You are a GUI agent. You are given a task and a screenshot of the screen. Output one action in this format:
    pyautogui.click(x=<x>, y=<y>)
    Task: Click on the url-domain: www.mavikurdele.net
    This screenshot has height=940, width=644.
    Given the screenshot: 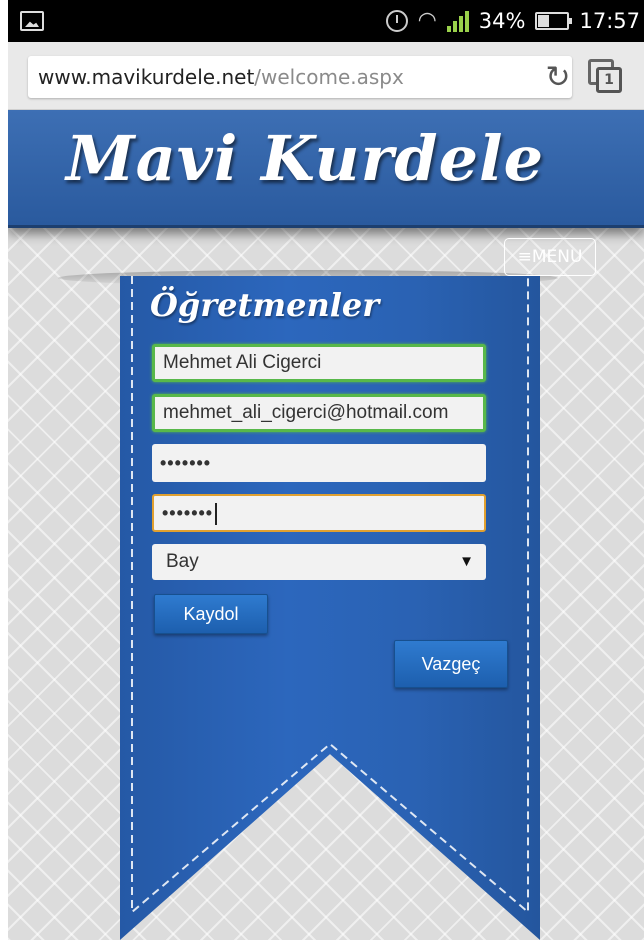 What is the action you would take?
    pyautogui.click(x=146, y=77)
    